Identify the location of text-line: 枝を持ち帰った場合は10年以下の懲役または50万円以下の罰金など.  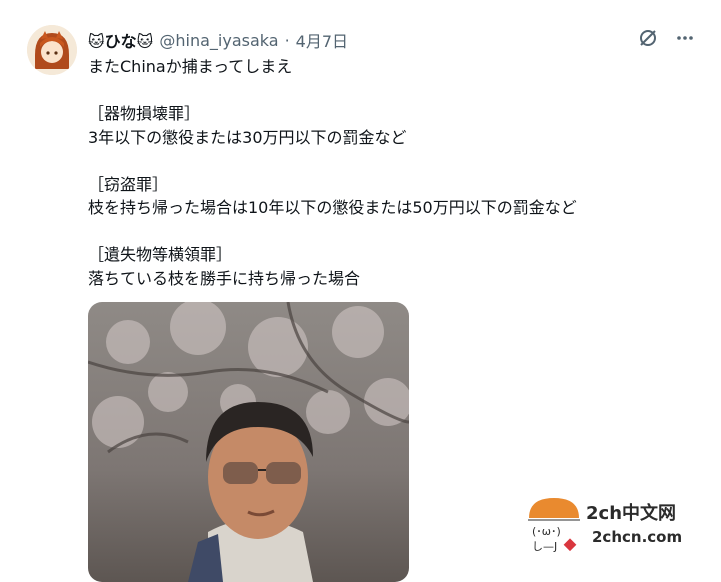
(332, 207).